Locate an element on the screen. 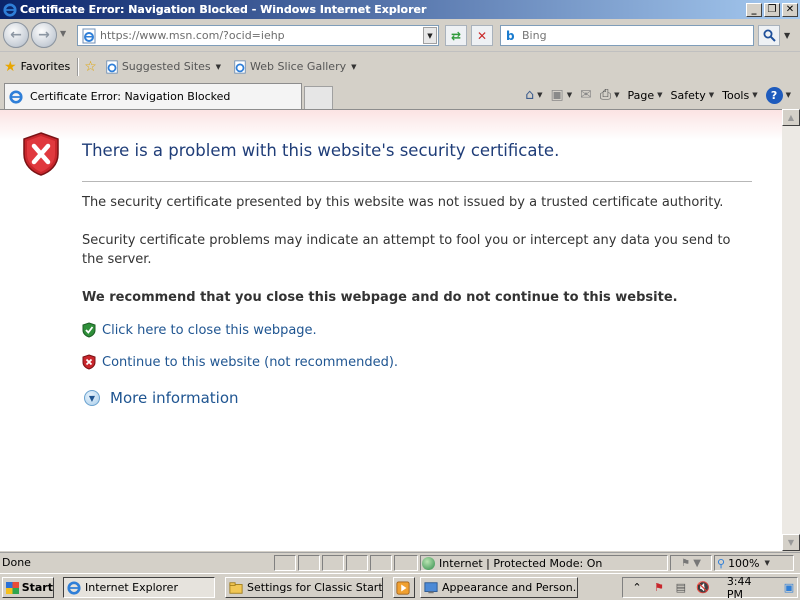  add-to-favorites-bar-icon: ☆ is located at coordinates (90, 67).